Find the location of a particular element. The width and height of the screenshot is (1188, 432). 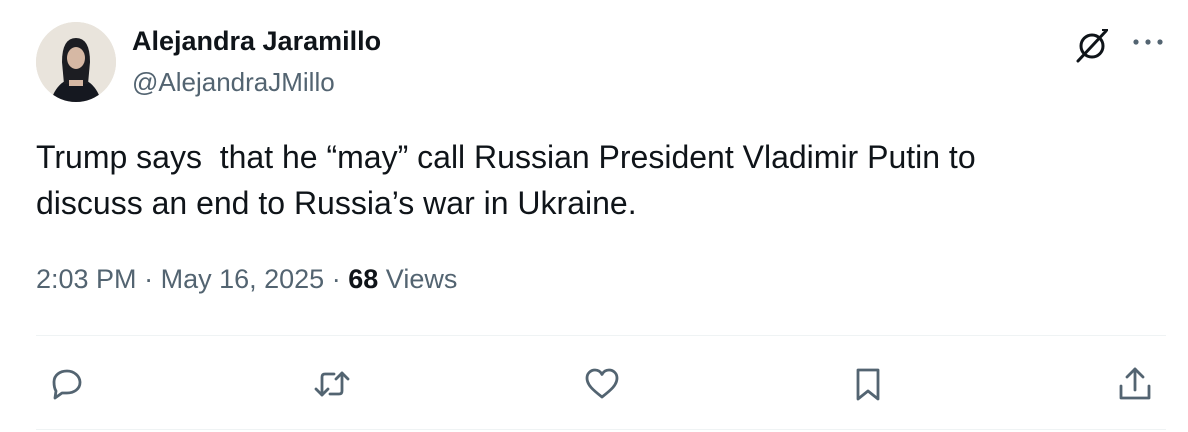

share-button is located at coordinates (1135, 384).